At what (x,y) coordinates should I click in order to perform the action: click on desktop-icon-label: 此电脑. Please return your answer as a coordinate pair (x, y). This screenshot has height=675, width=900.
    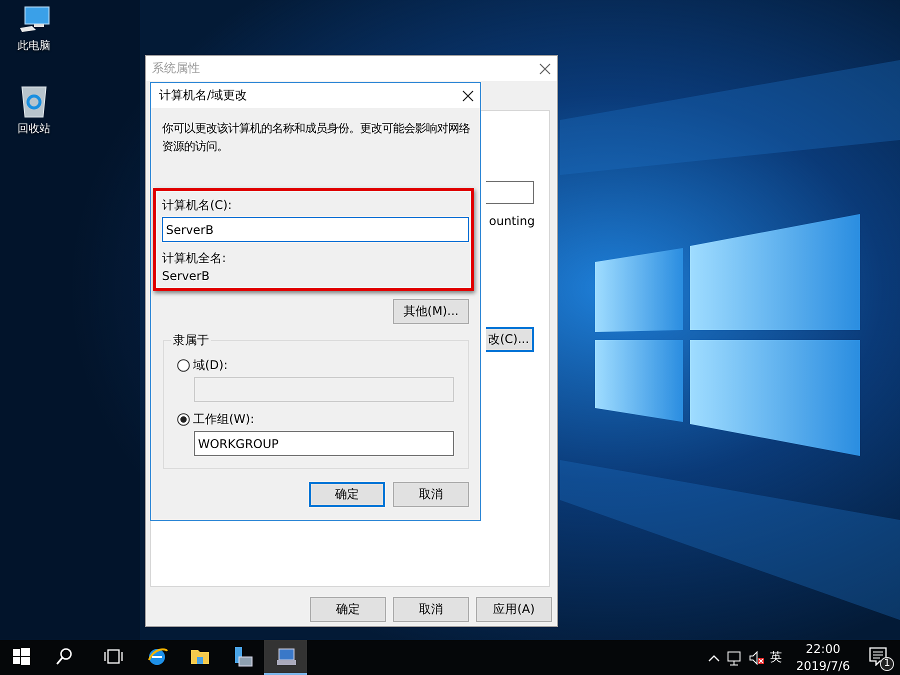
    Looking at the image, I should click on (34, 45).